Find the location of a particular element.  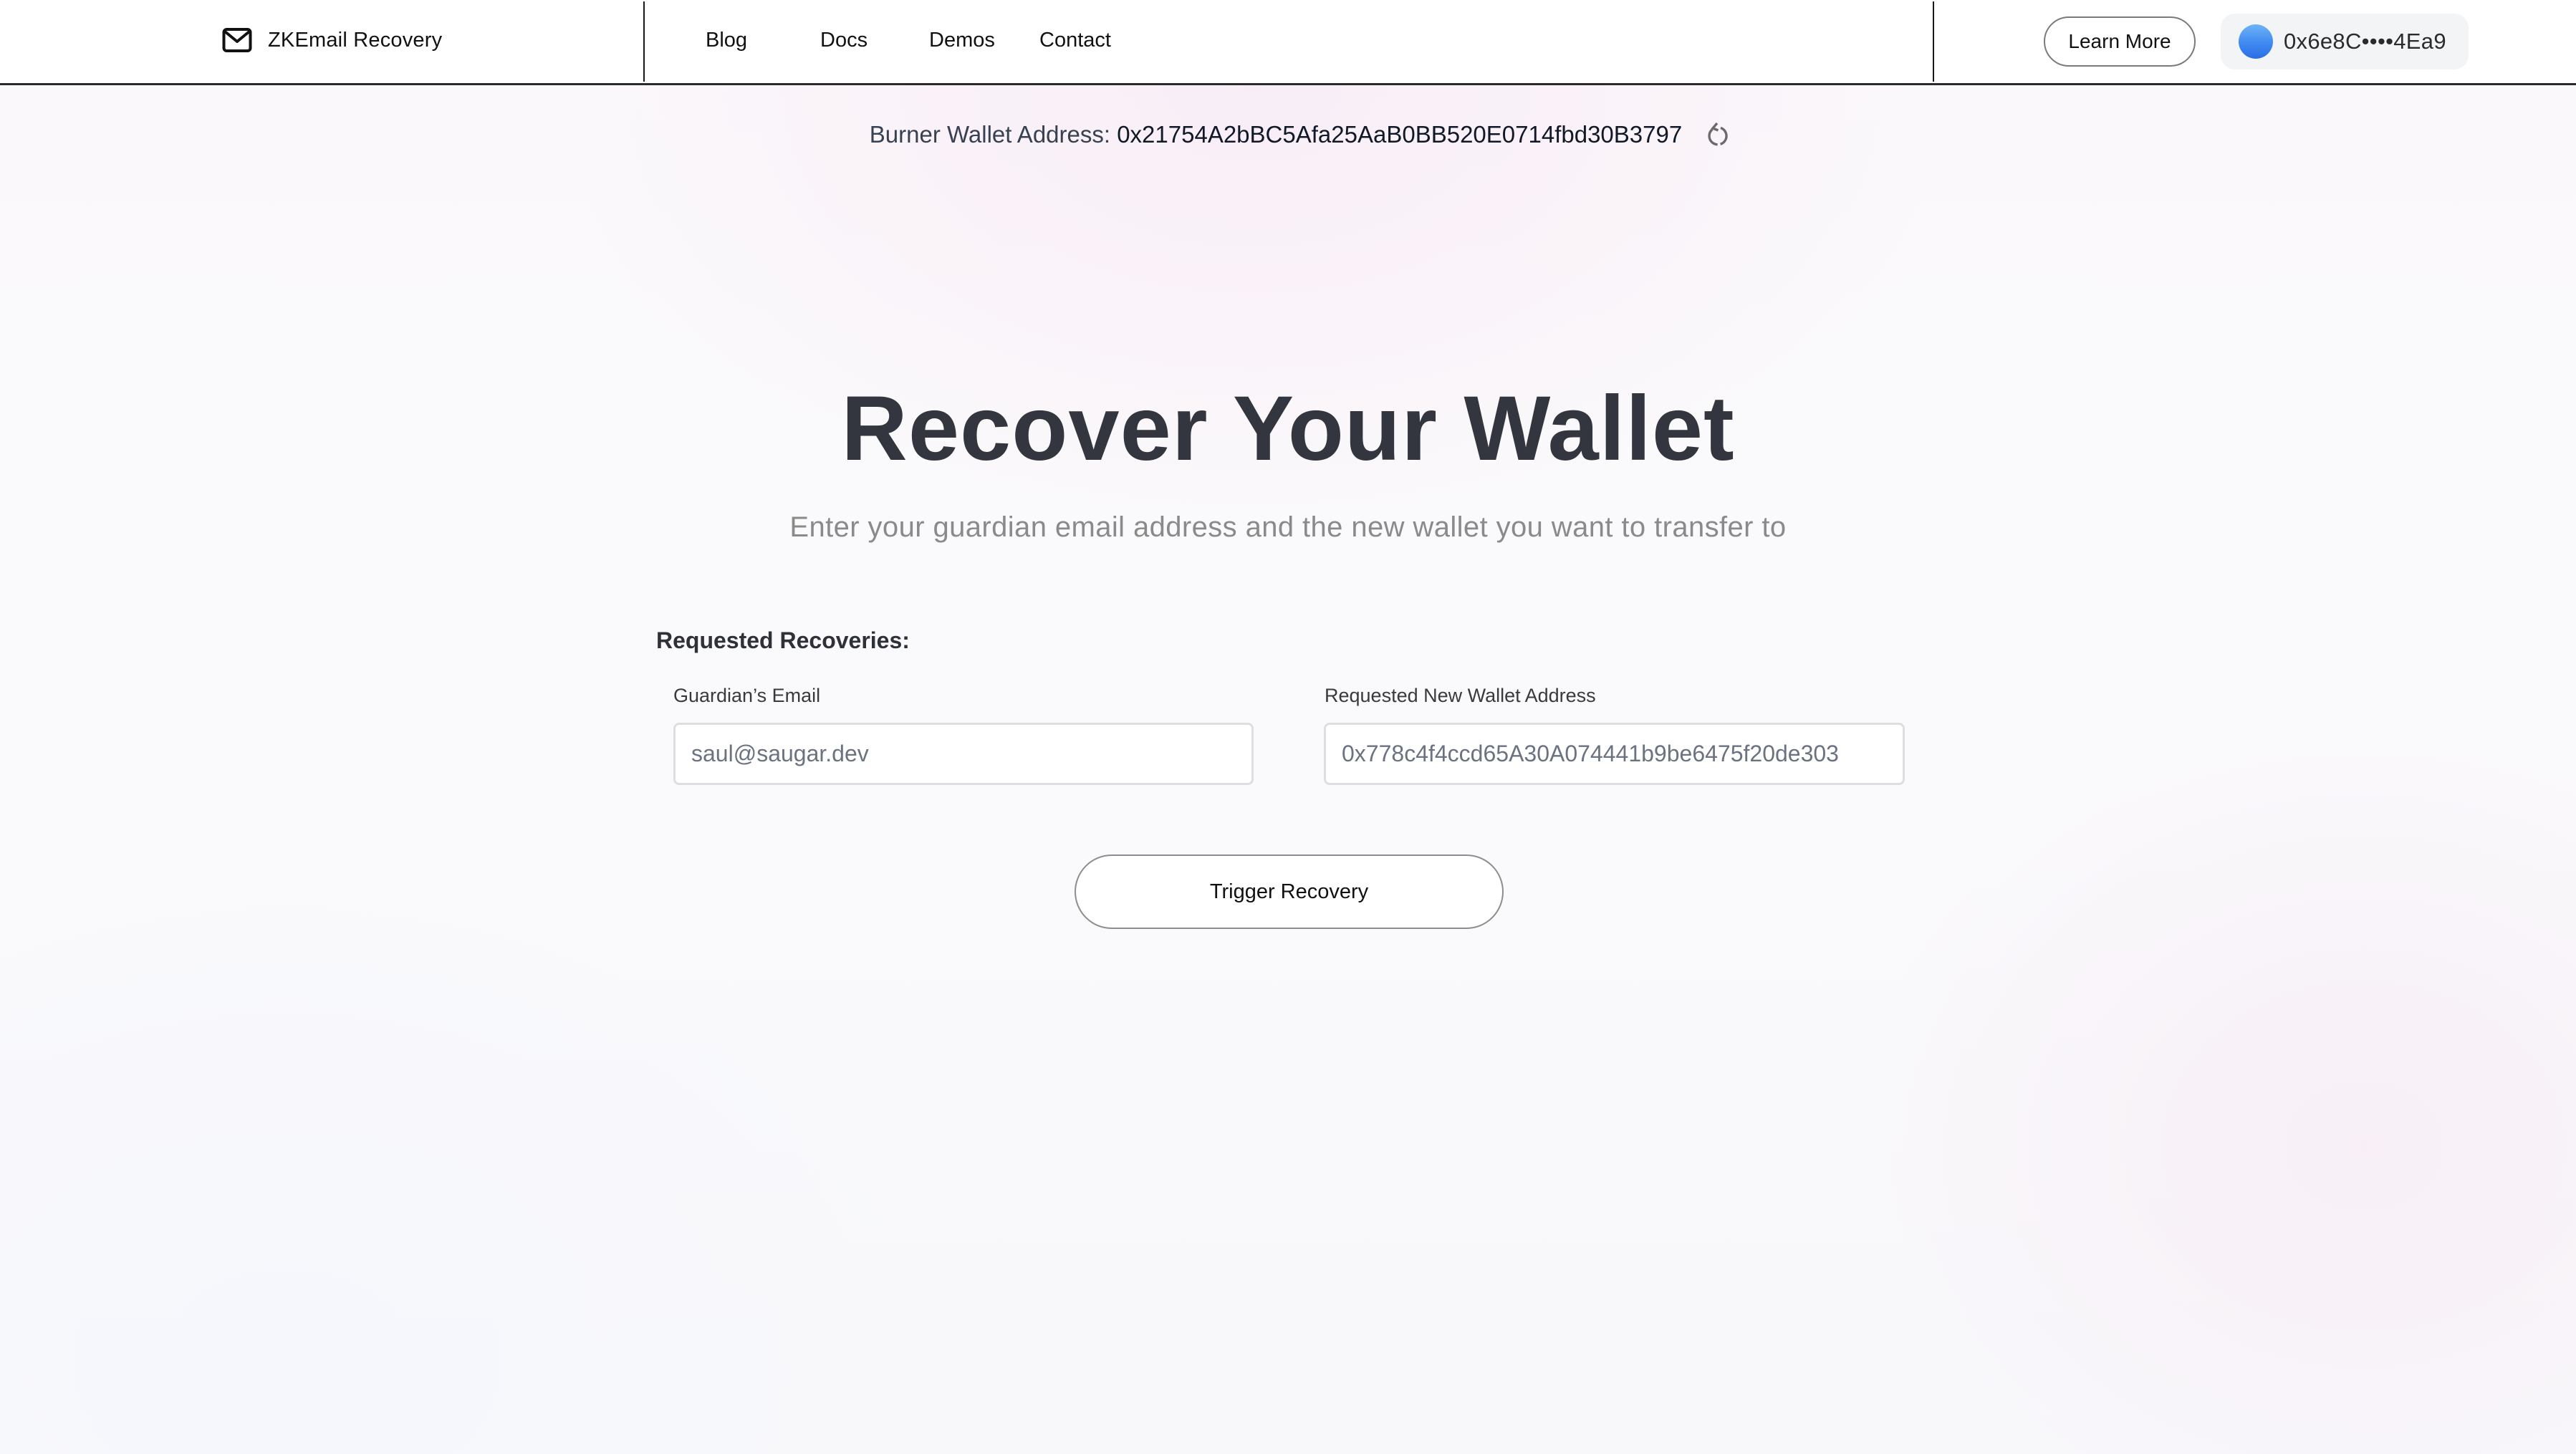

connected-wallet-button: 0x6e8C••••4Ea9 is located at coordinates (2345, 41).